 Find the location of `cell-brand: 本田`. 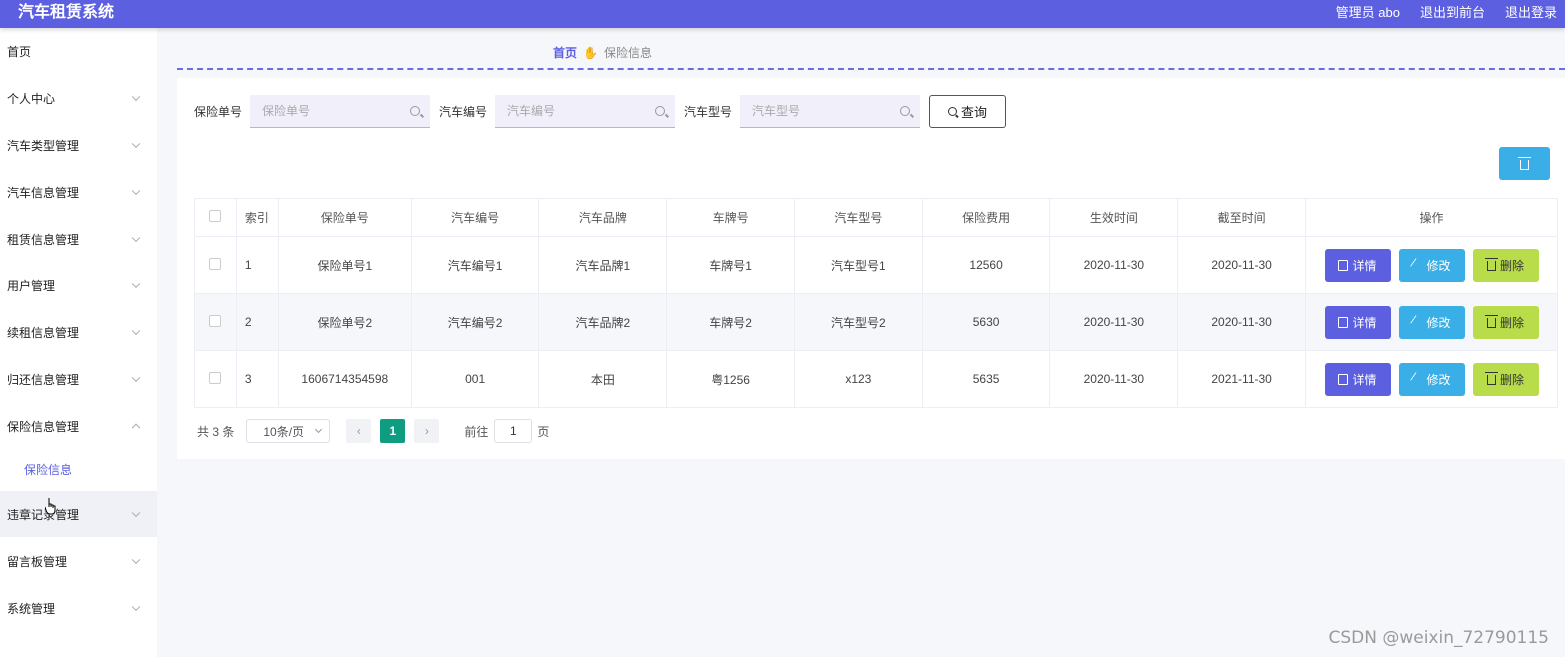

cell-brand: 本田 is located at coordinates (603, 379).